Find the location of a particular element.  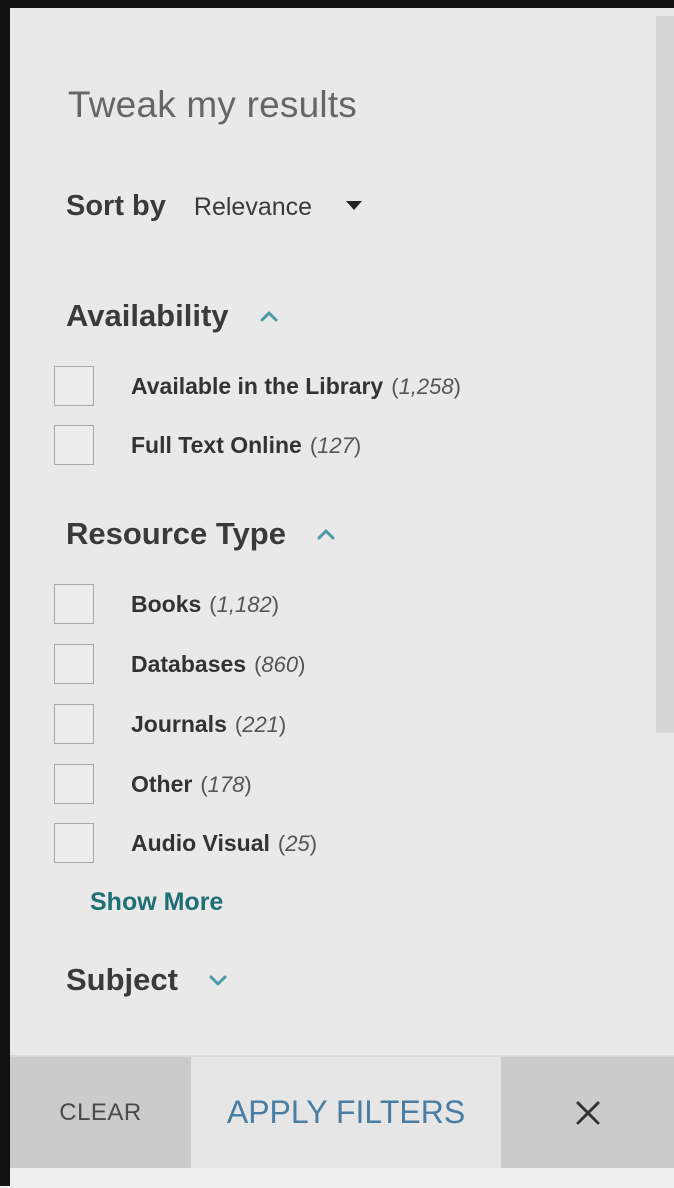

facet-audio-visual: Audio Visual (25) is located at coordinates (185, 843).